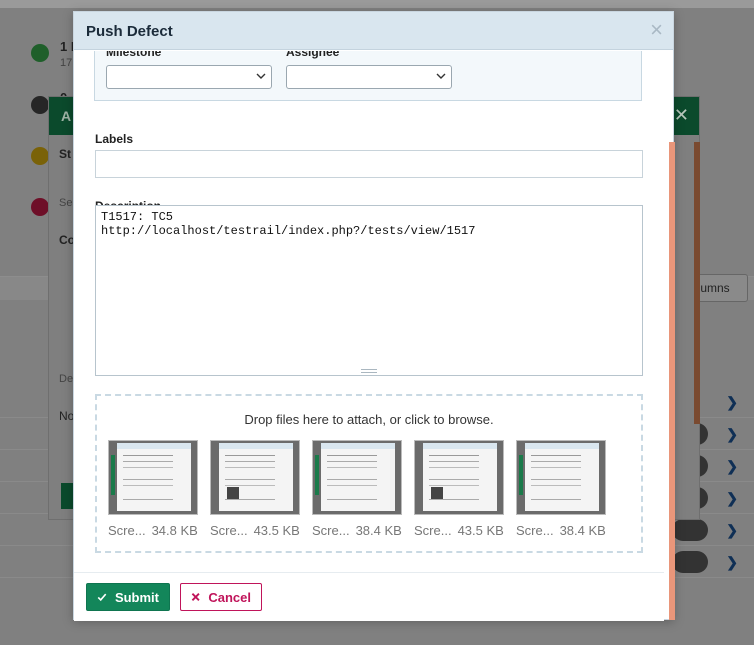  What do you see at coordinates (66, 379) in the screenshot?
I see `description-hint: De` at bounding box center [66, 379].